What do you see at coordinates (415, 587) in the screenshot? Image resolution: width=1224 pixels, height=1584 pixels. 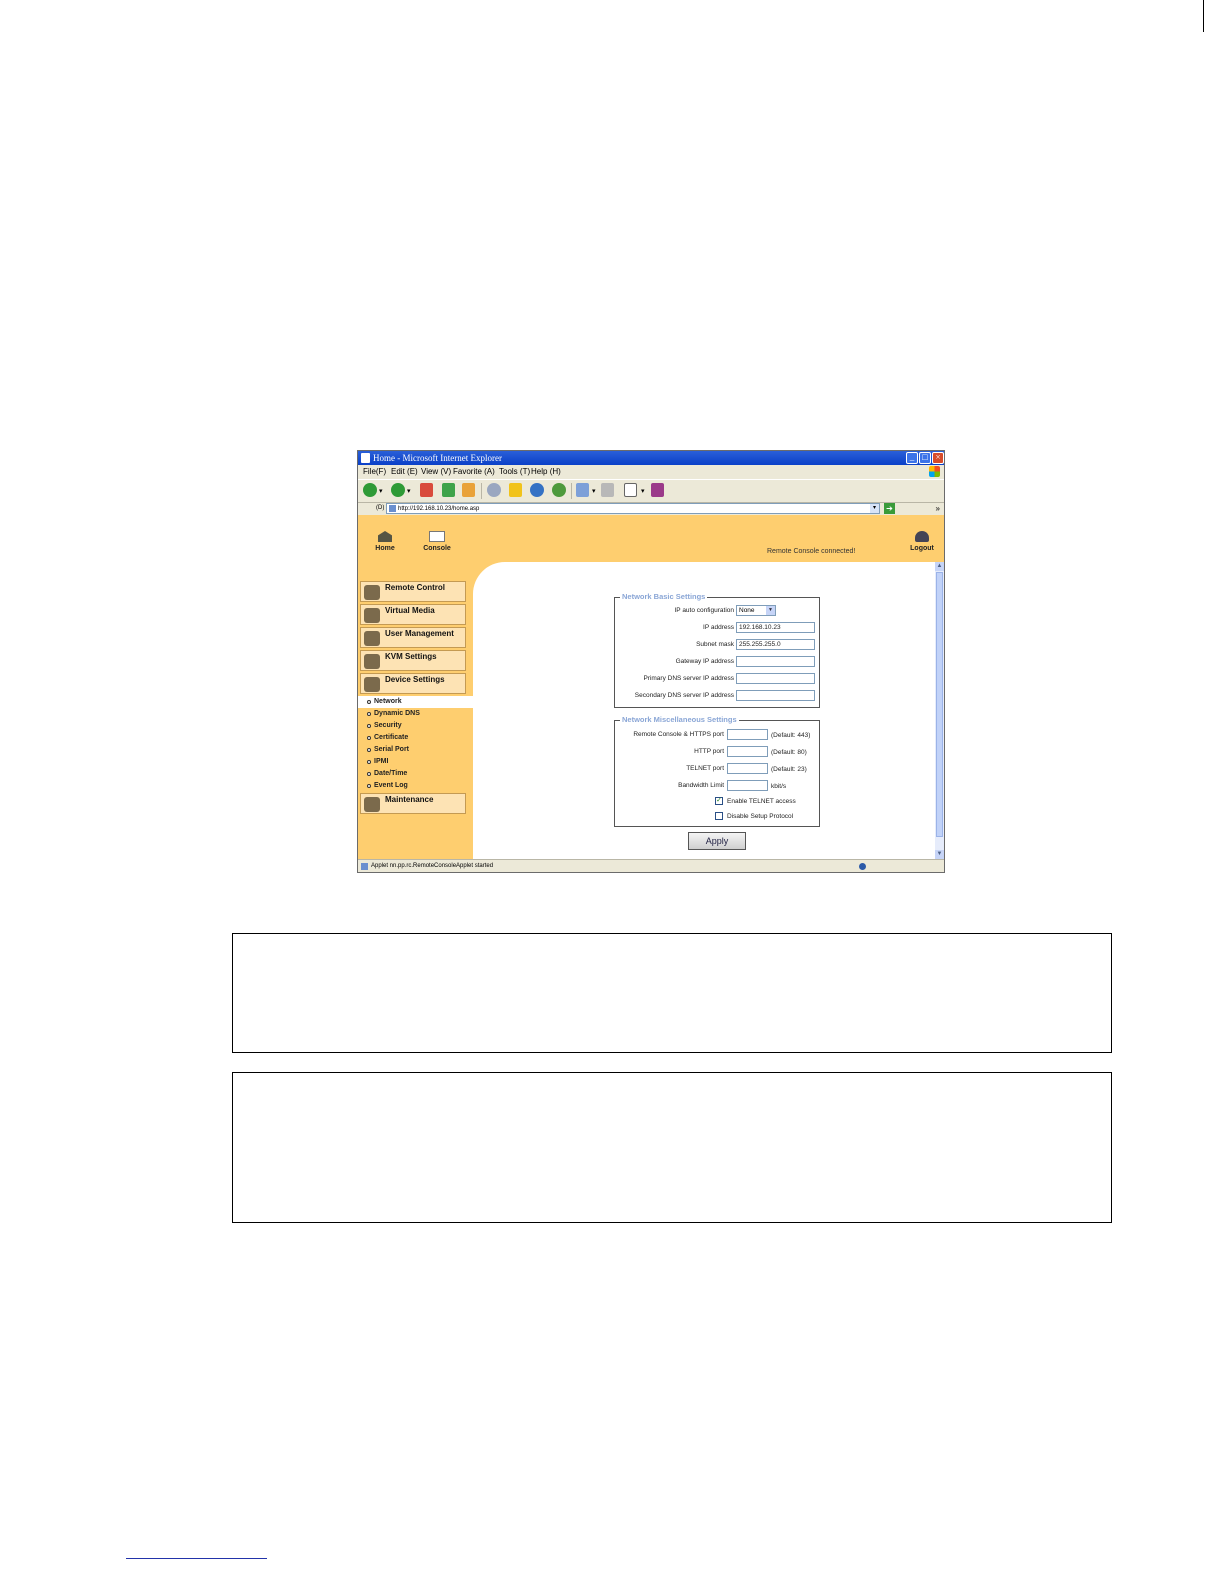 I see `nav-remote-control-label: Remote Control` at bounding box center [415, 587].